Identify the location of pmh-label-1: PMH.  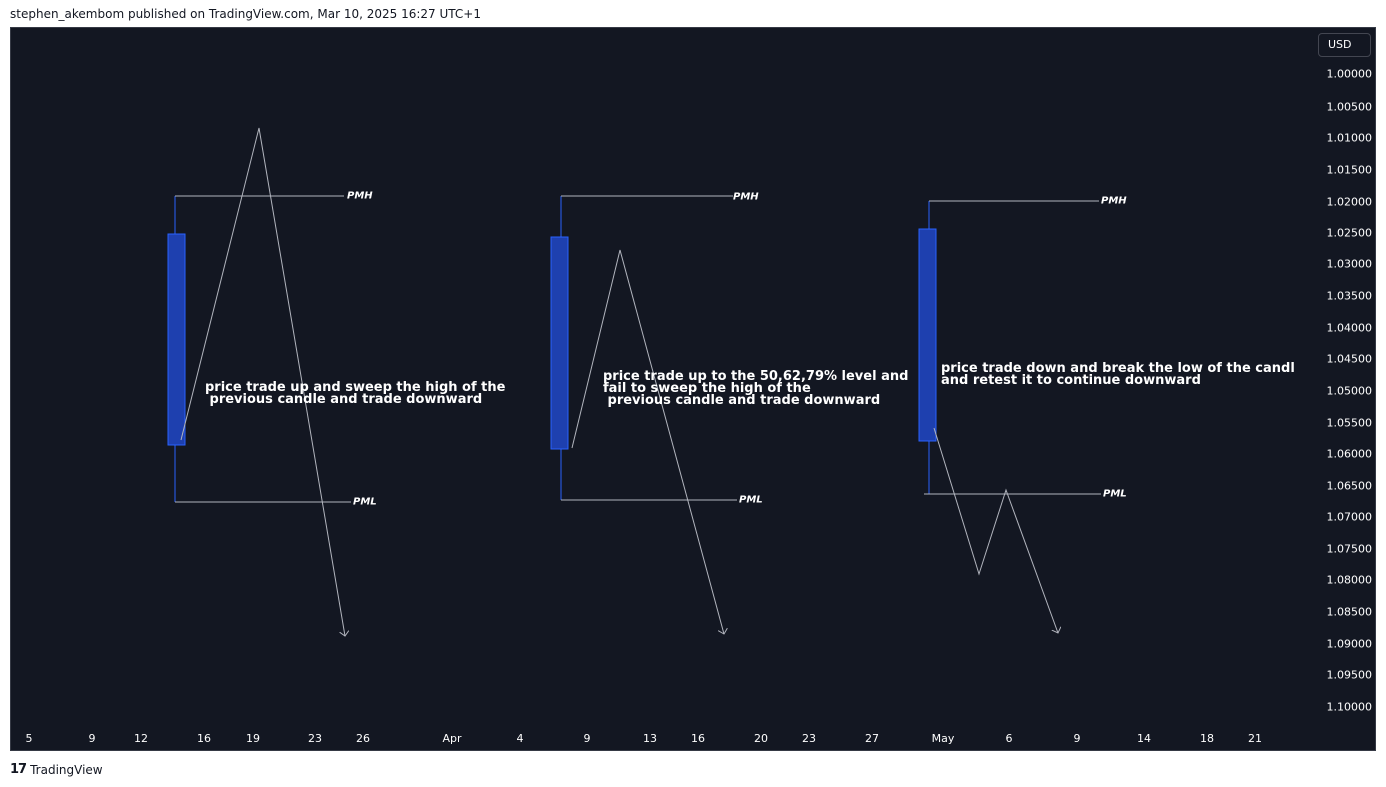
(360, 196).